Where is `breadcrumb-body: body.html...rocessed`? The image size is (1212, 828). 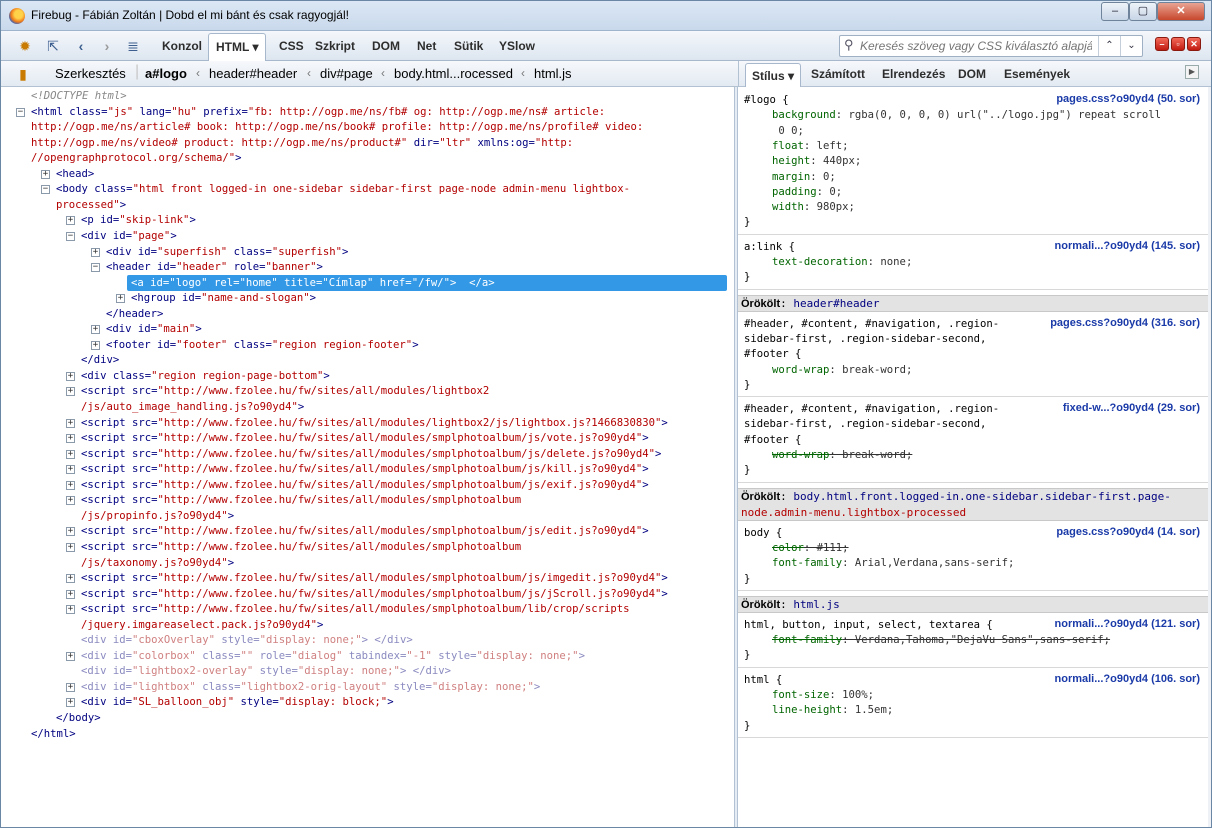 breadcrumb-body: body.html...rocessed is located at coordinates (453, 73).